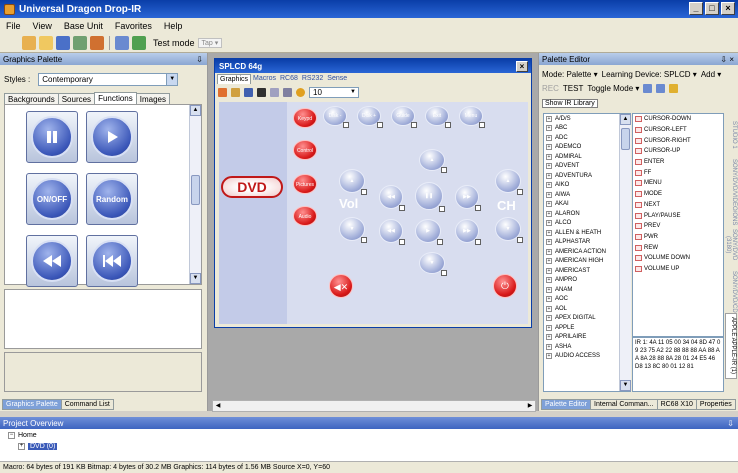  I want to click on styles-dropdown: Contemporary ▼, so click(108, 79).